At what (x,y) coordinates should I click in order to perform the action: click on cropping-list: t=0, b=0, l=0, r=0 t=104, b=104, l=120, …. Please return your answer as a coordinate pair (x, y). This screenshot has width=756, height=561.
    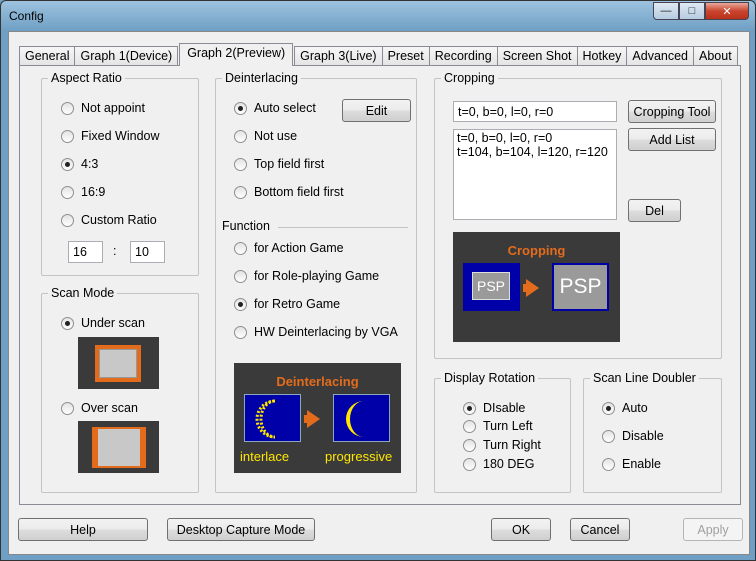
    Looking at the image, I should click on (535, 174).